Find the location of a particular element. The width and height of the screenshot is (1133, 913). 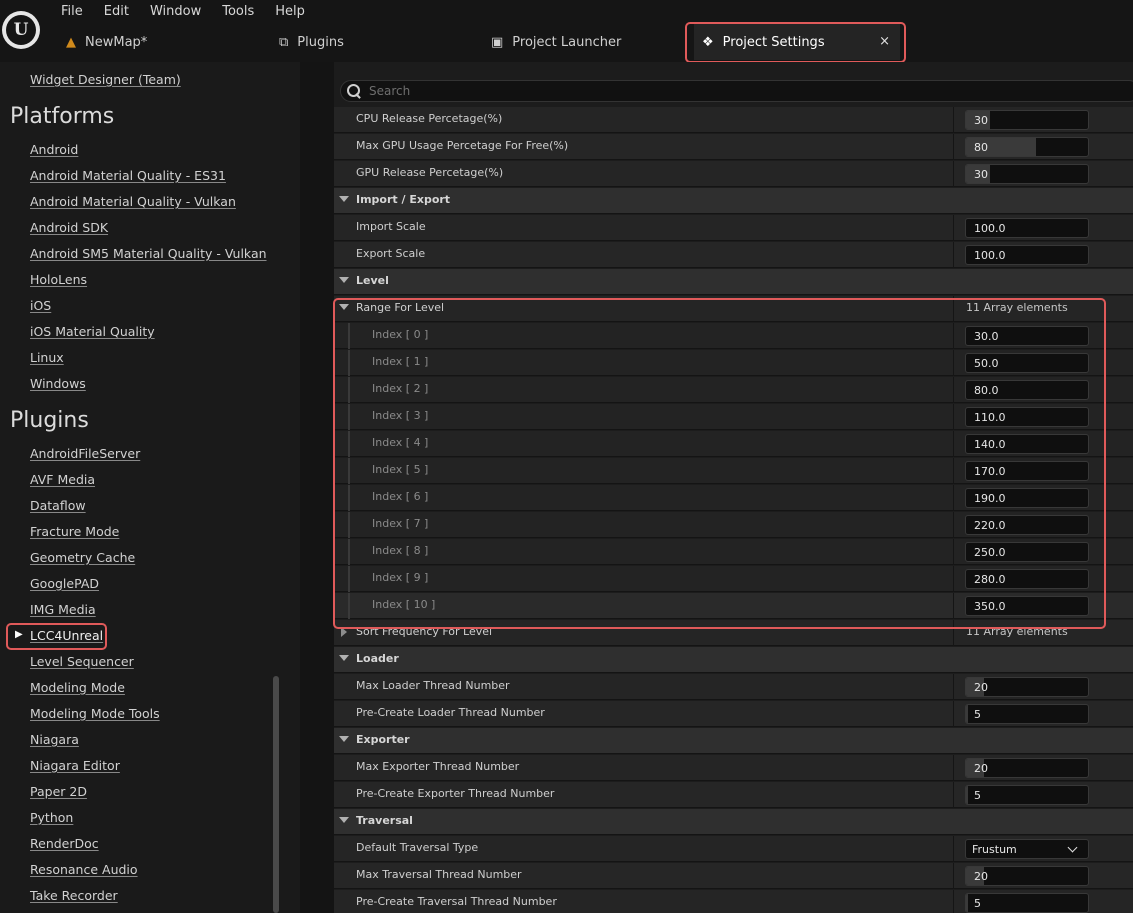

sidebar-item-widget-designer-team: Widget Designer (Team) is located at coordinates (105, 79).